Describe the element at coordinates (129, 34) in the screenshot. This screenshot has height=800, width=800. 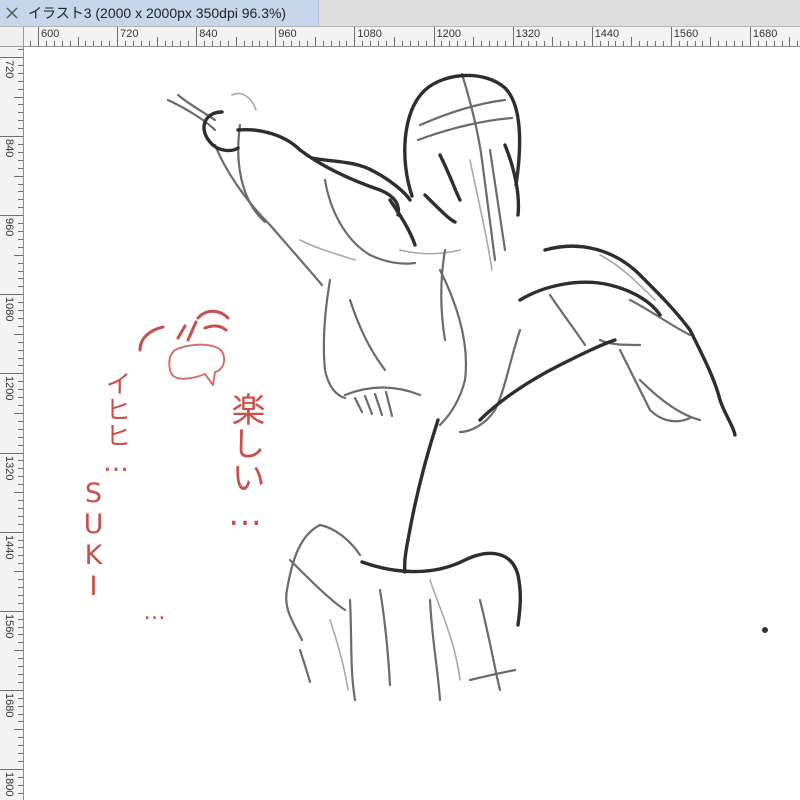
I see `ruler-label: 720` at that location.